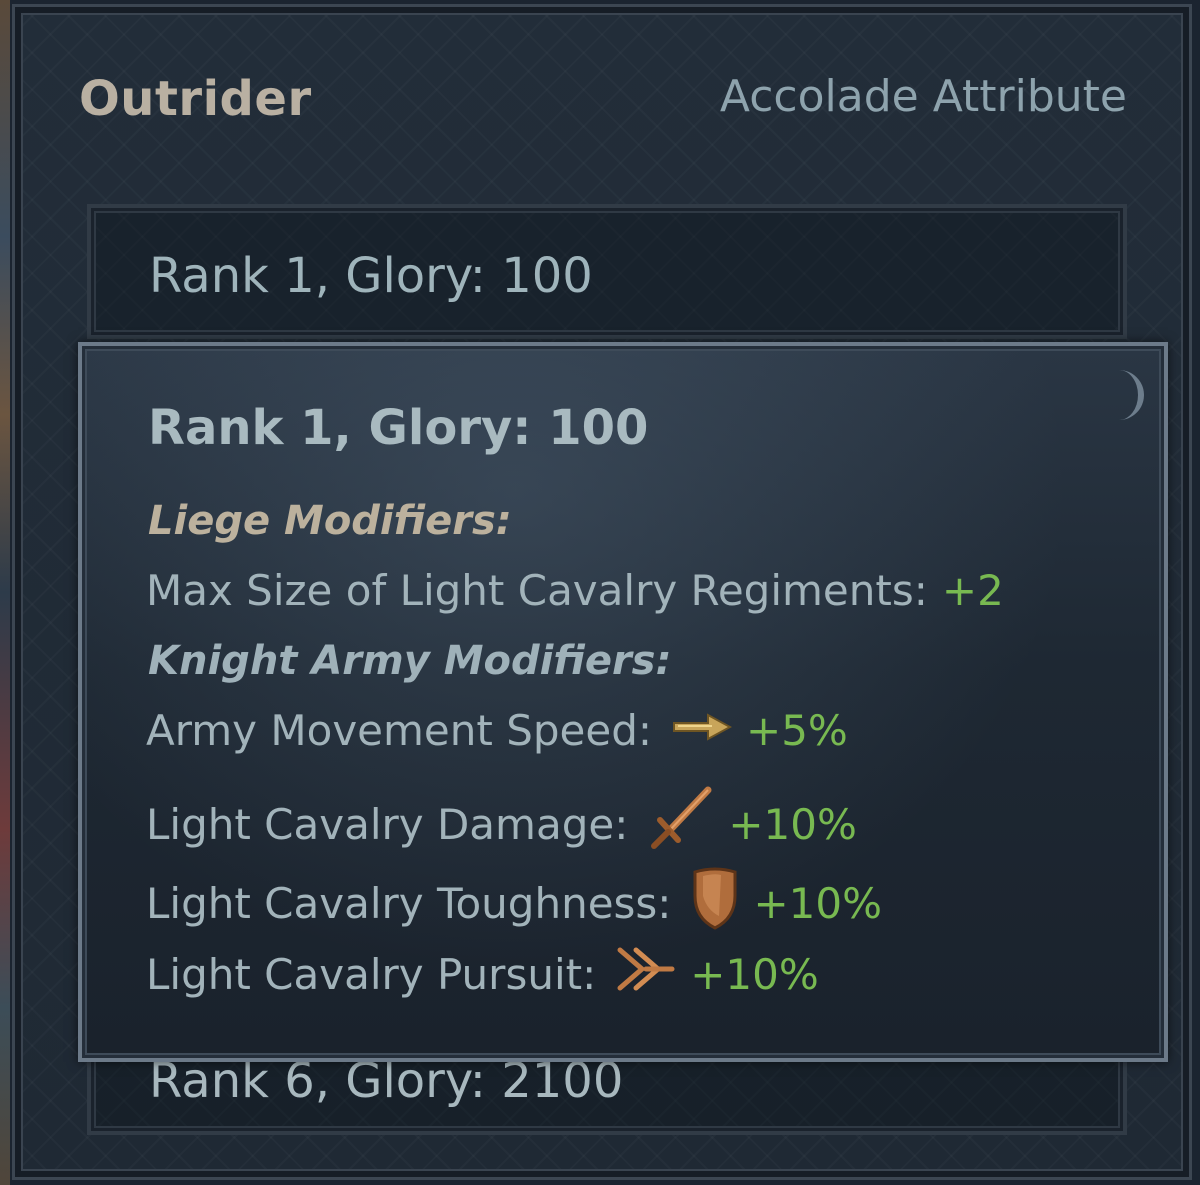 The image size is (1200, 1185). Describe the element at coordinates (5, 592) in the screenshot. I see `background-edge` at that location.